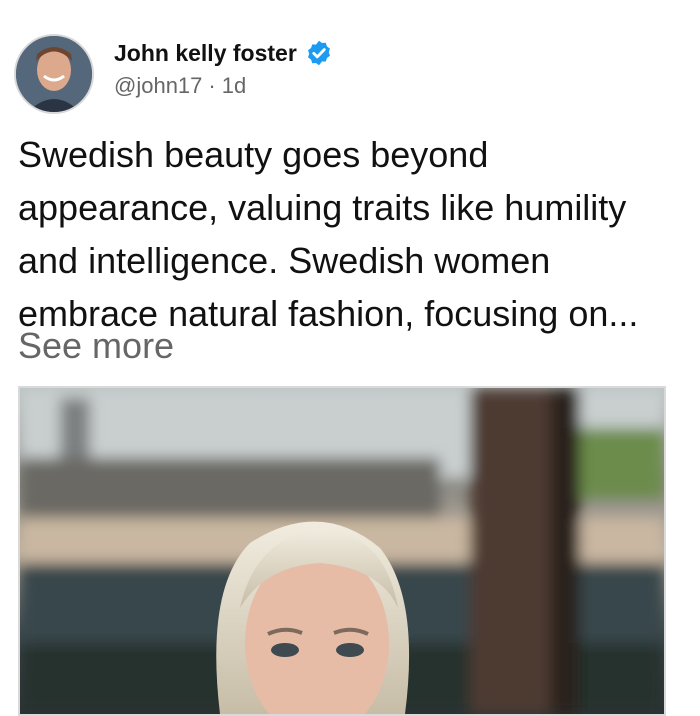 This screenshot has height=716, width=700. I want to click on author-handle: @john17, so click(158, 85).